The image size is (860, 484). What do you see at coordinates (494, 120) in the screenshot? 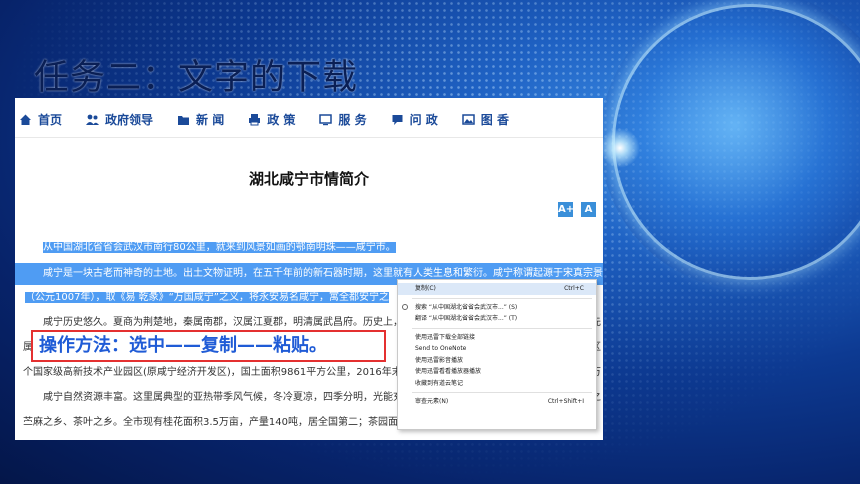
I see `nav-item-label: 图 香` at bounding box center [494, 120].